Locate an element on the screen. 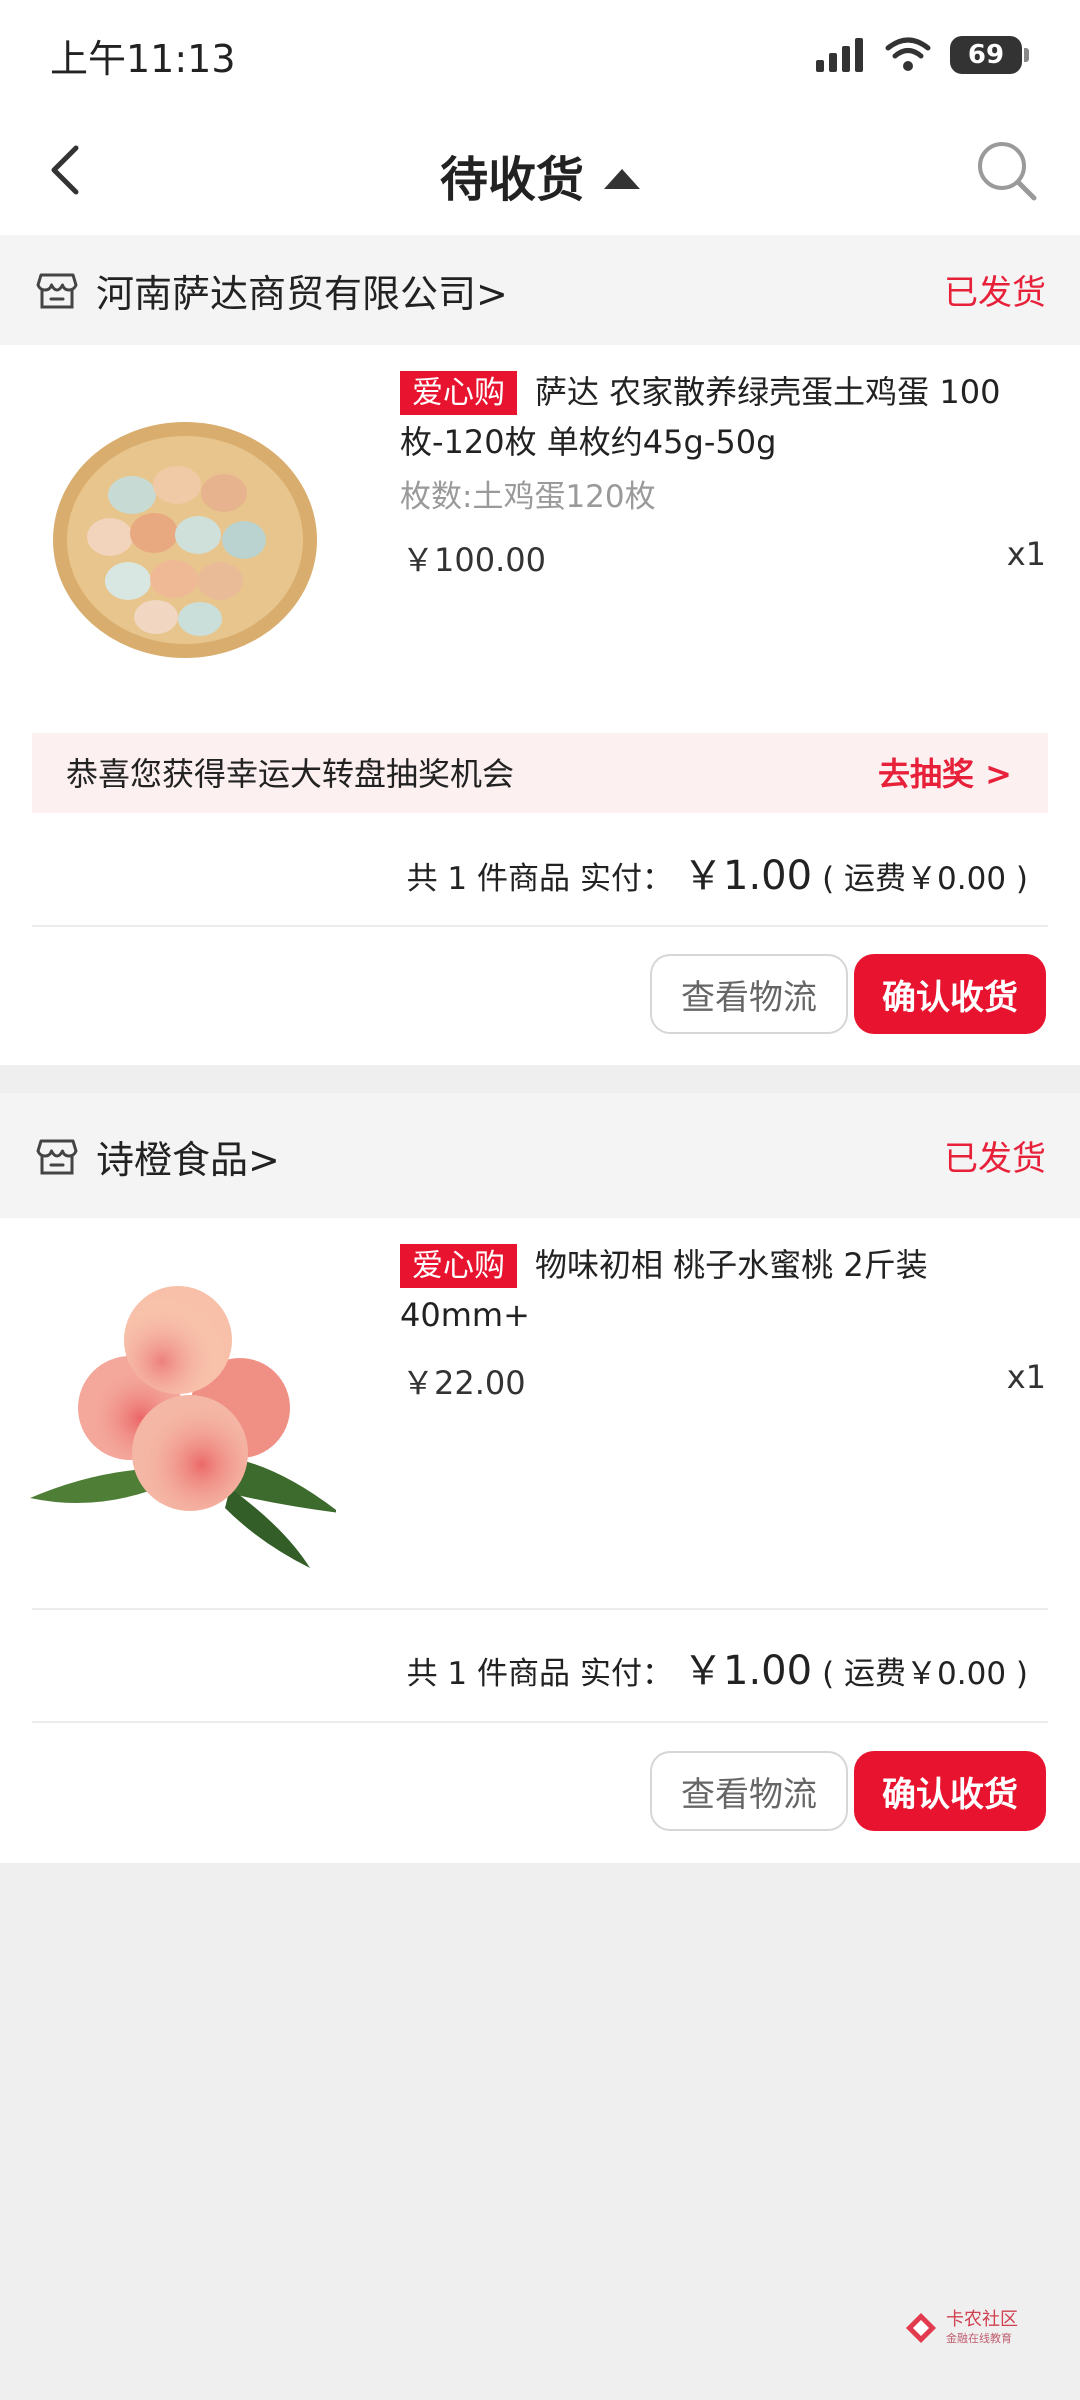 Image resolution: width=1080 pixels, height=2400 pixels. watermark-logo-icon is located at coordinates (921, 2328).